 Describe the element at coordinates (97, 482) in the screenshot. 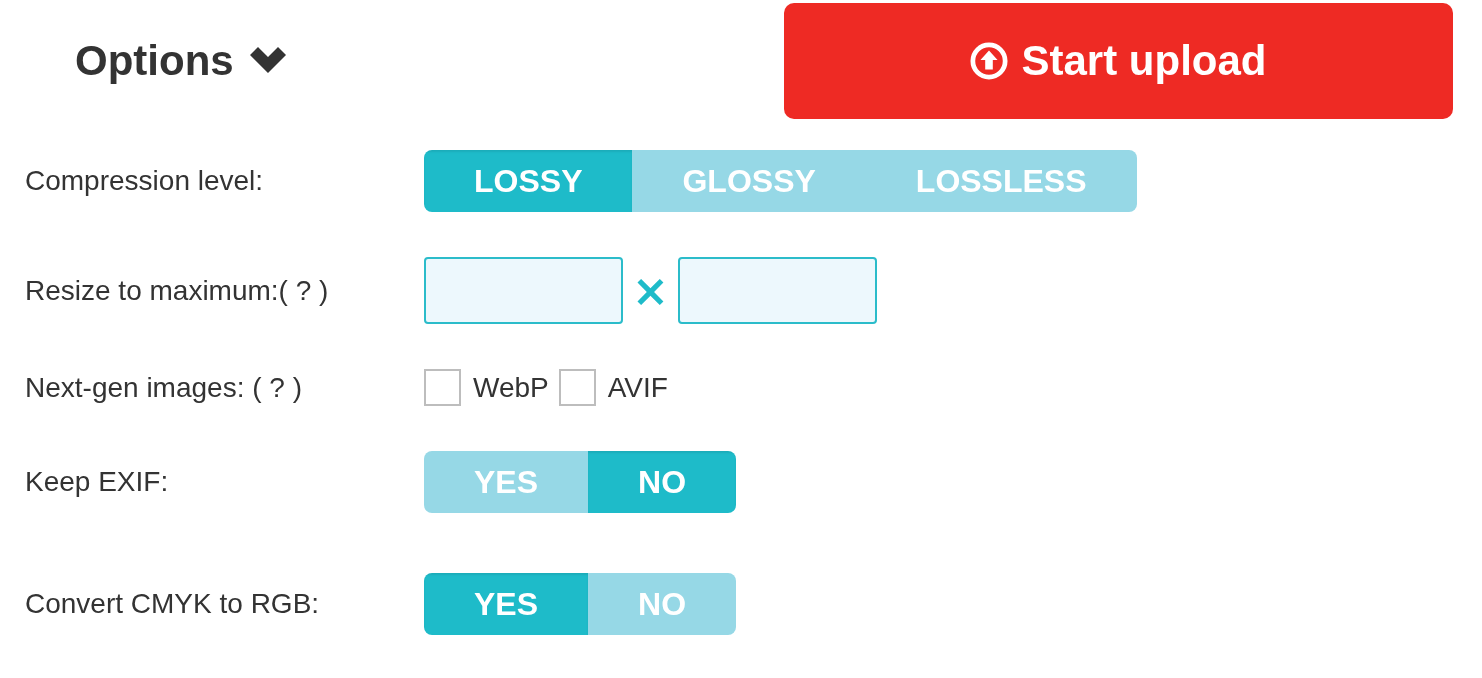

I see `option-label: Keep EXIF:` at that location.